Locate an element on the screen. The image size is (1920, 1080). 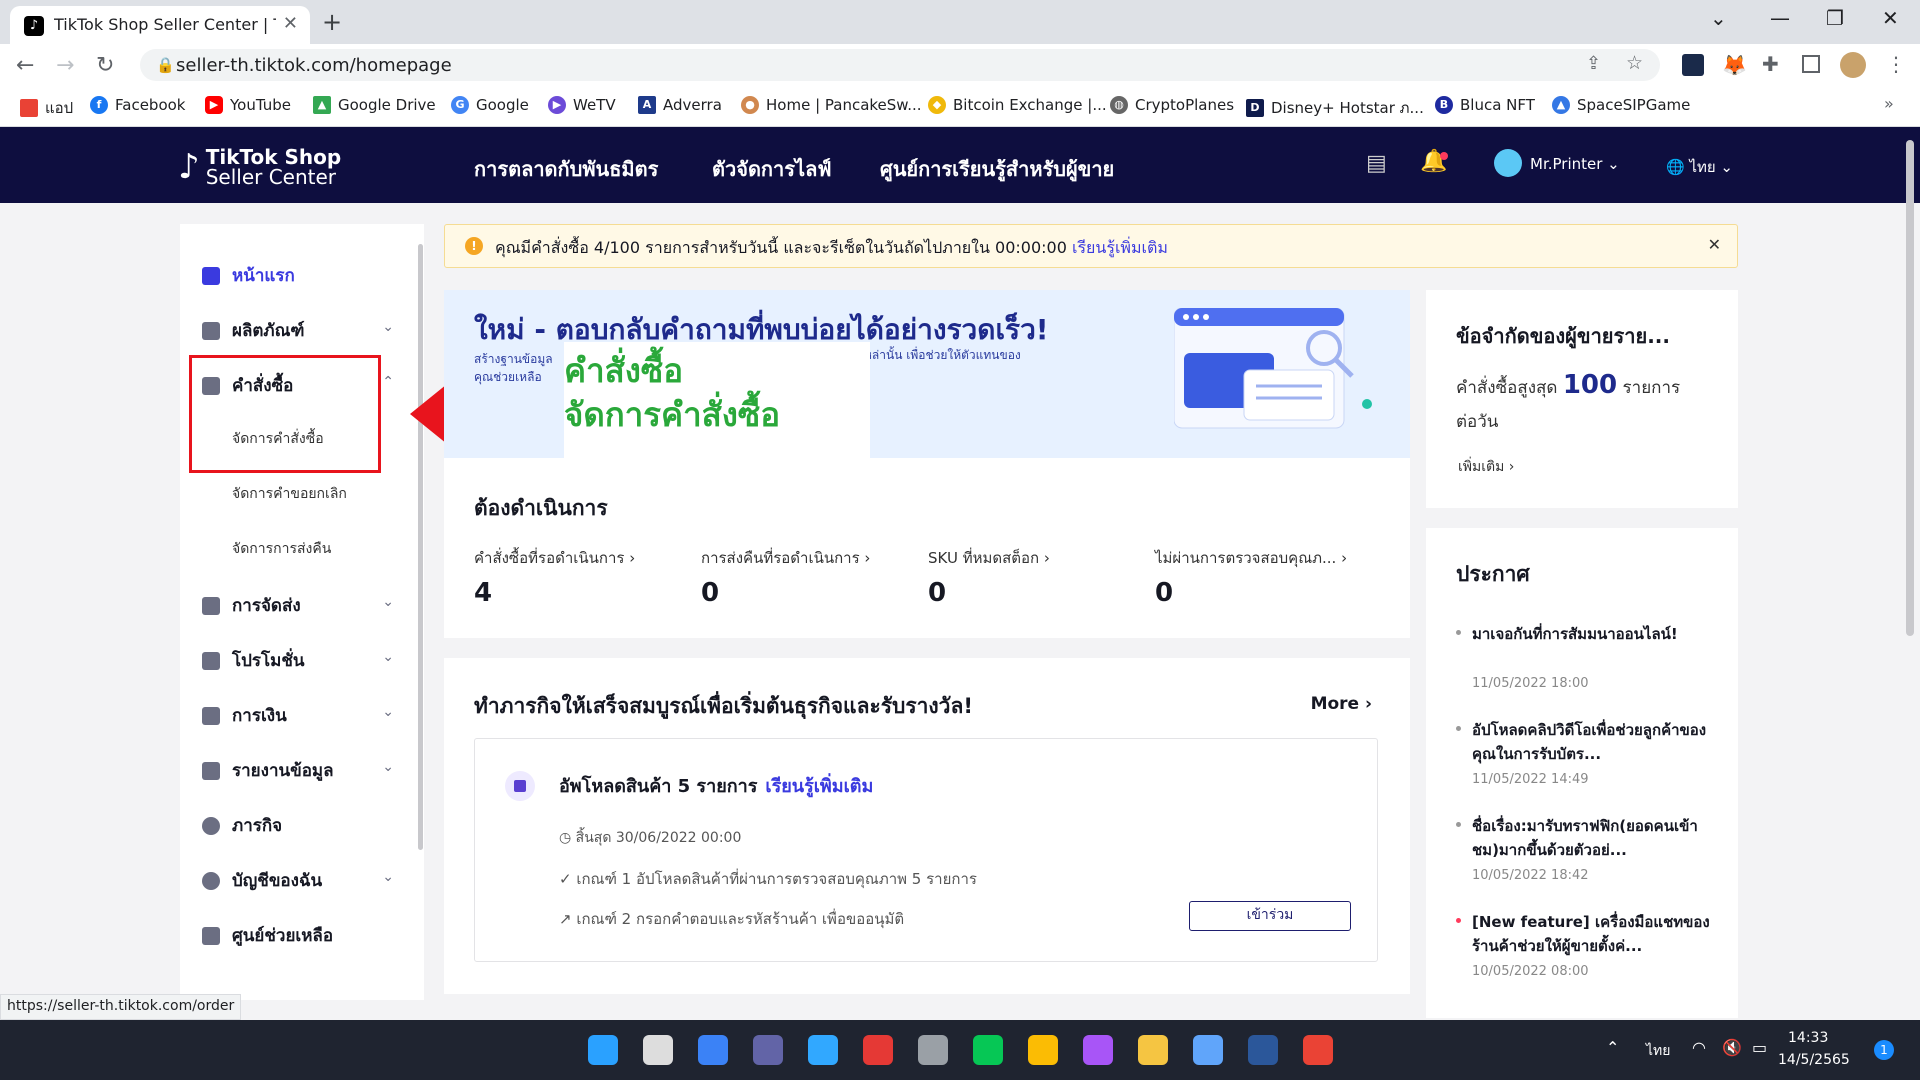
menu-dots-icon: ⋮ is located at coordinates (1896, 64).